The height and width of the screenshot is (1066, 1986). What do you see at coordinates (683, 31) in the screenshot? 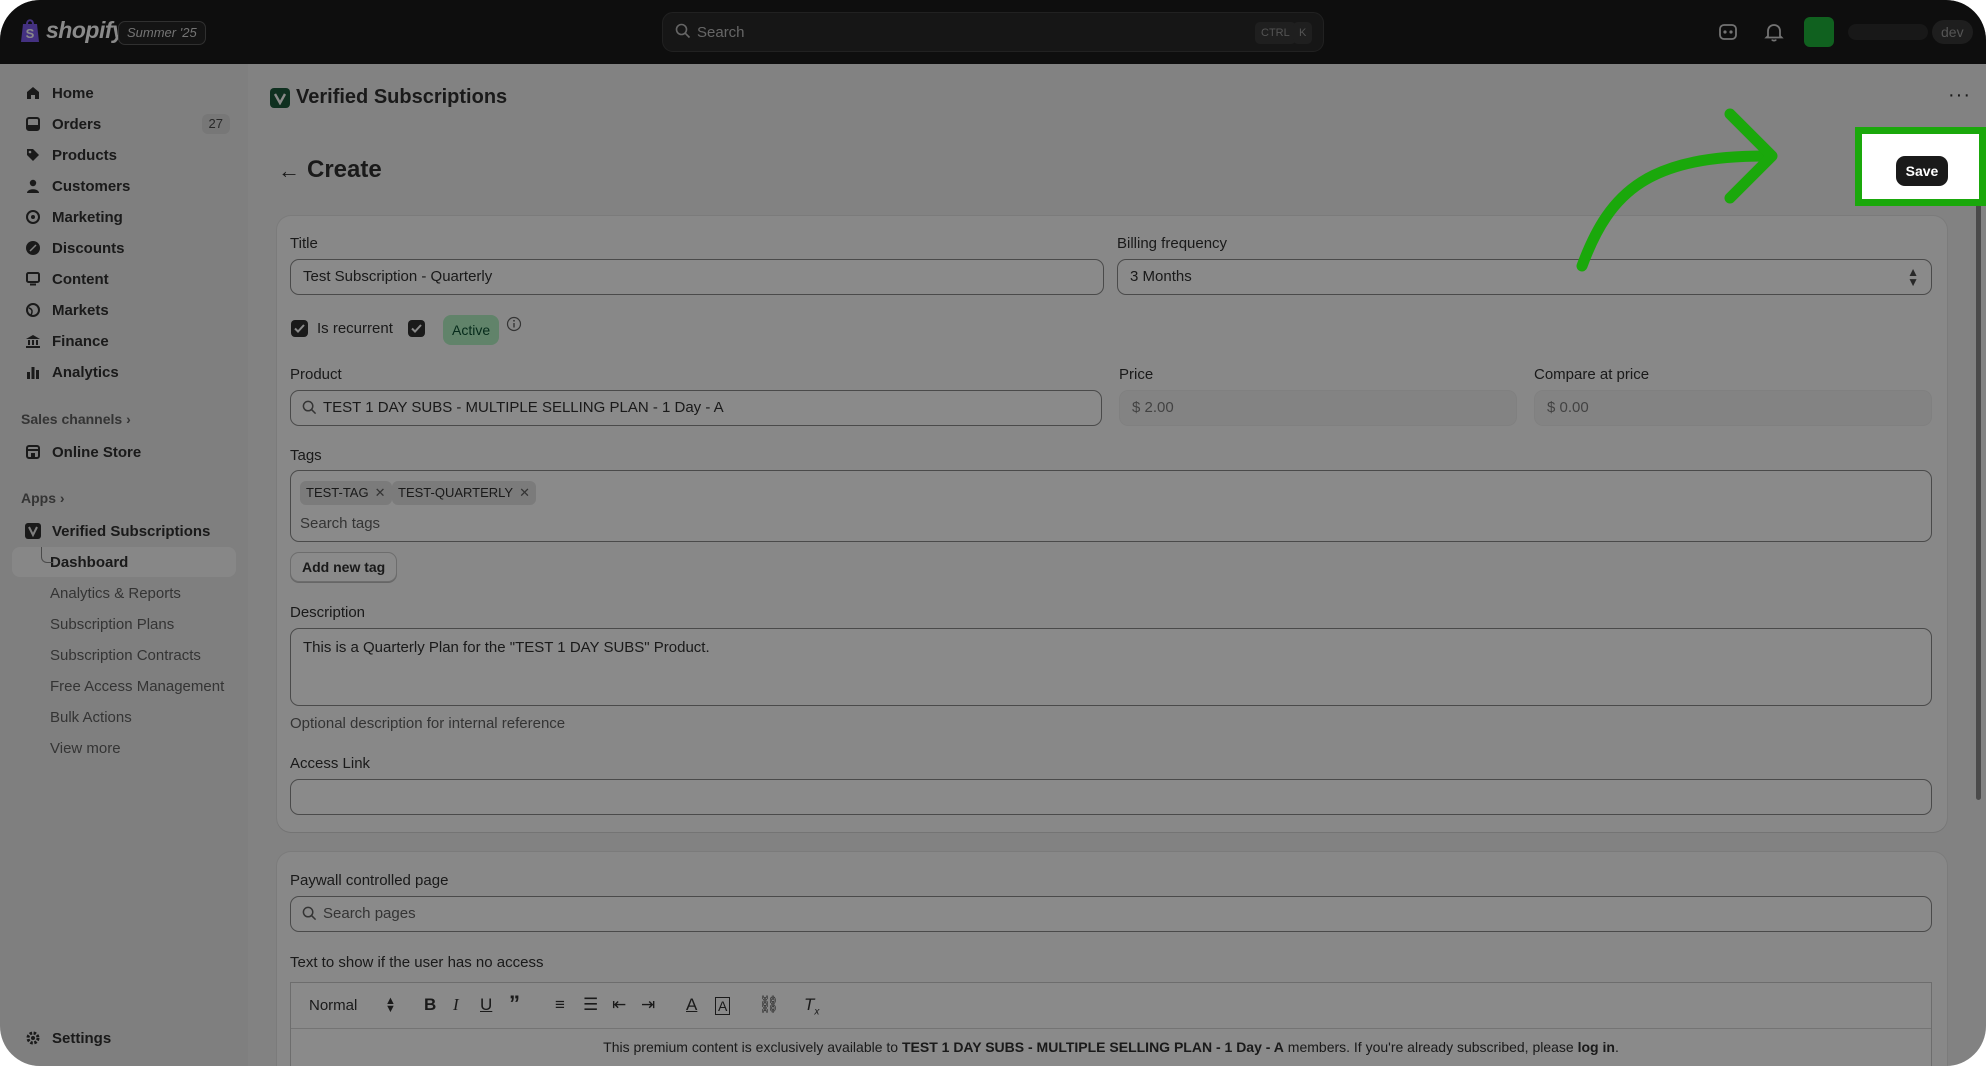
I see `search-icon` at bounding box center [683, 31].